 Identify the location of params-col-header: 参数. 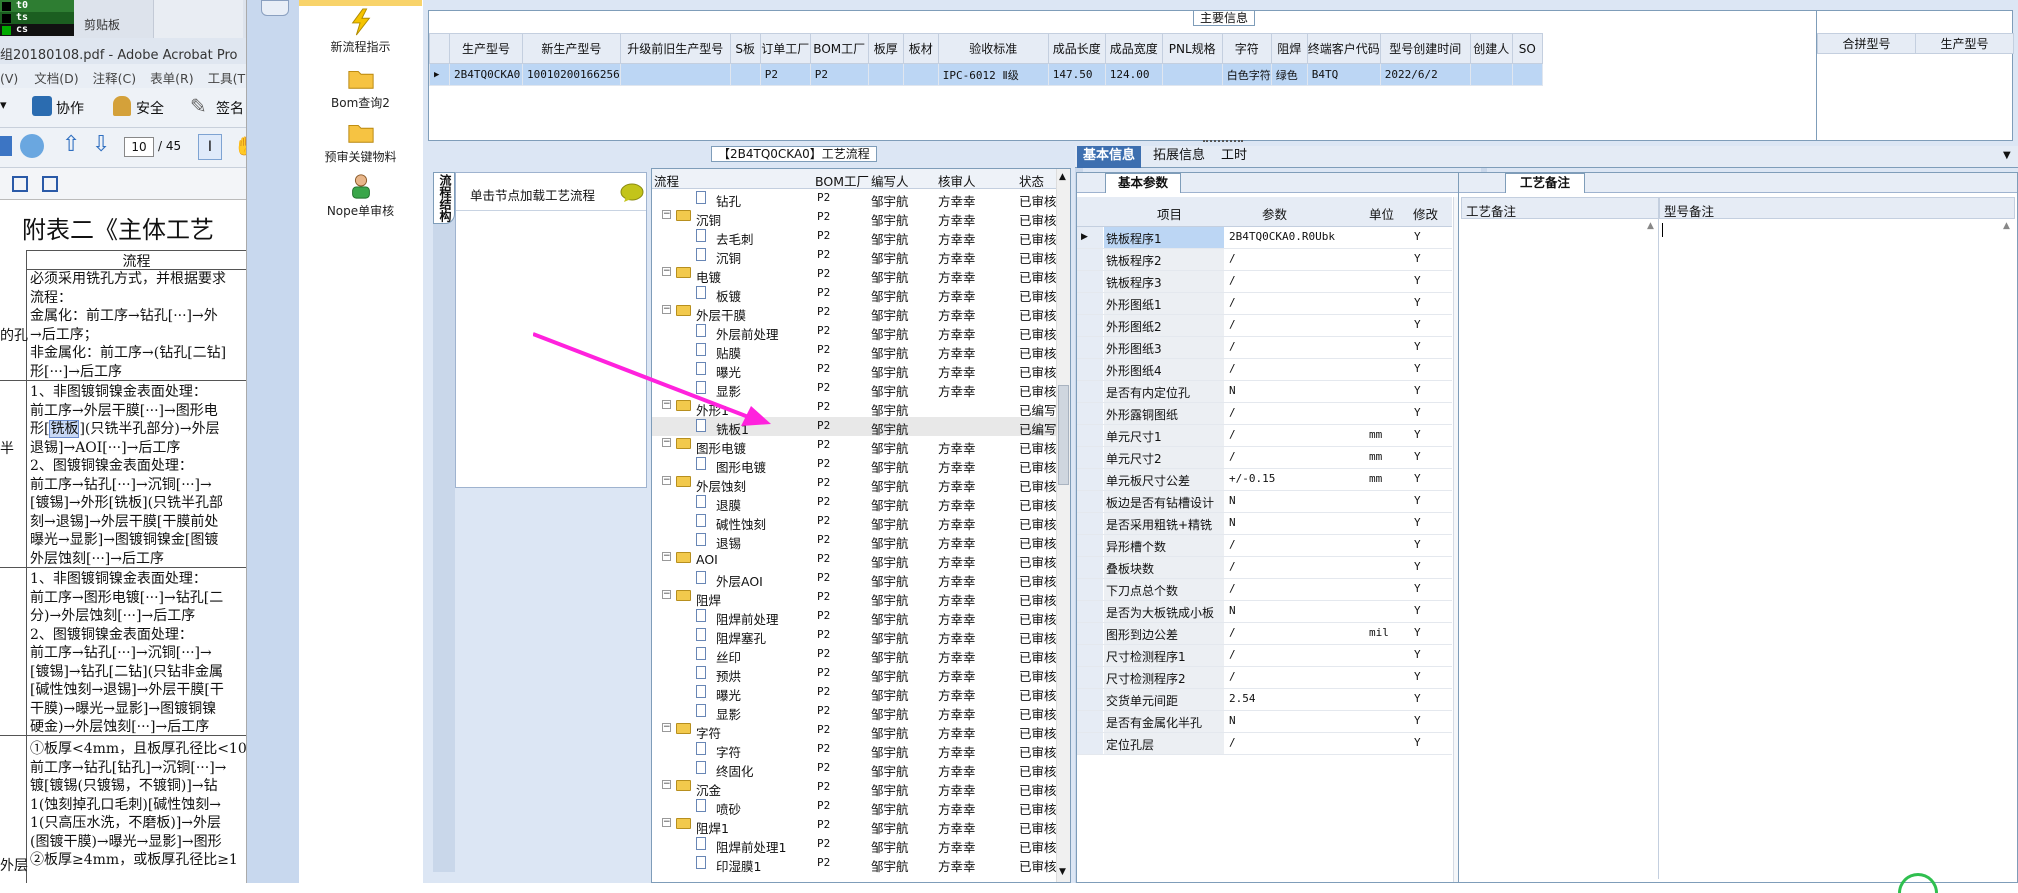
(1274, 213).